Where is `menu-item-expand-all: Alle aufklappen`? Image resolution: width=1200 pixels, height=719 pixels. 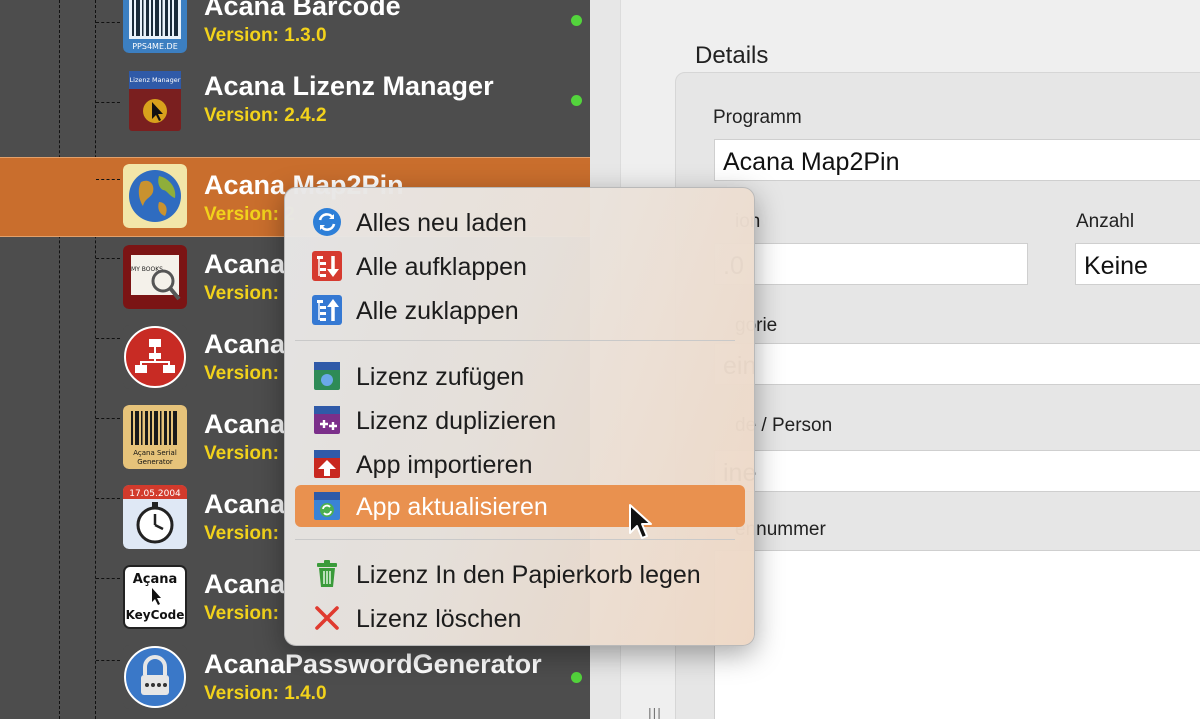 menu-item-expand-all: Alle aufklappen is located at coordinates (520, 266).